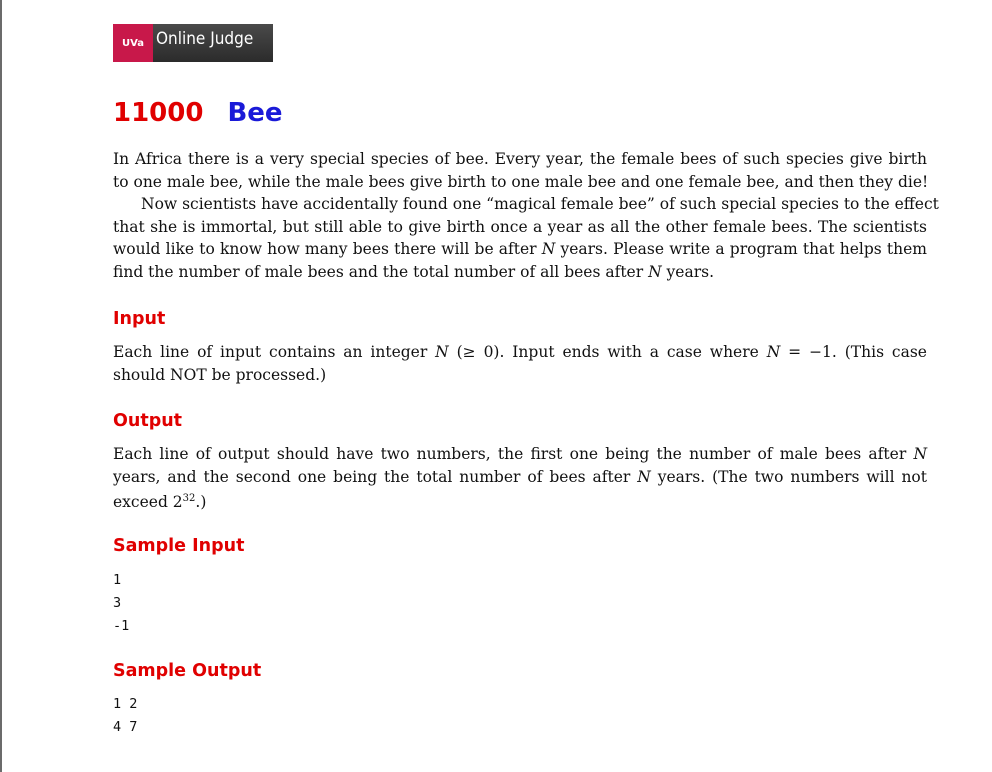 The image size is (992, 772). I want to click on sample-input-heading: Sample Input, so click(179, 546).